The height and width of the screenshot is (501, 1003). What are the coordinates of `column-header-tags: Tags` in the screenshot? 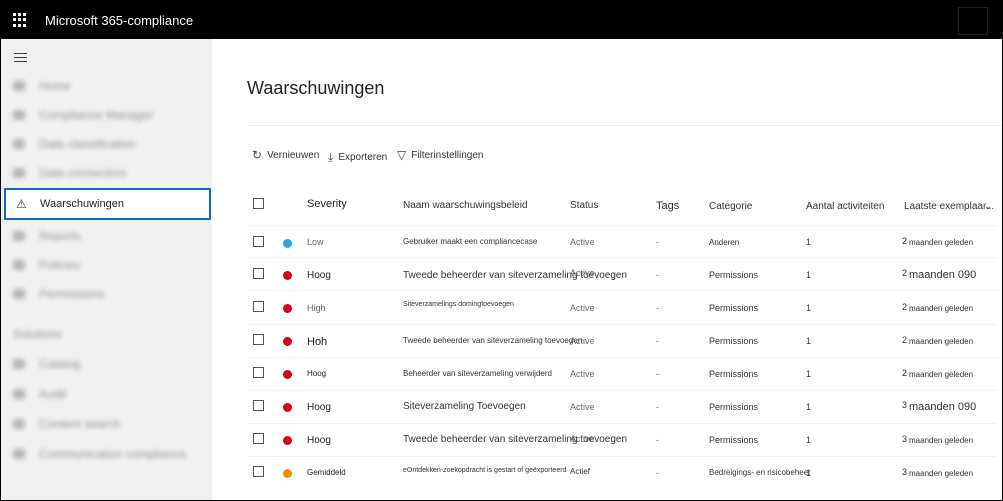 It's located at (667, 206).